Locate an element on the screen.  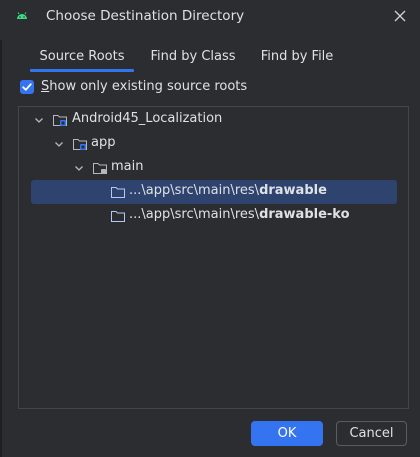
tab-find-by-class: Find by Class is located at coordinates (193, 58).